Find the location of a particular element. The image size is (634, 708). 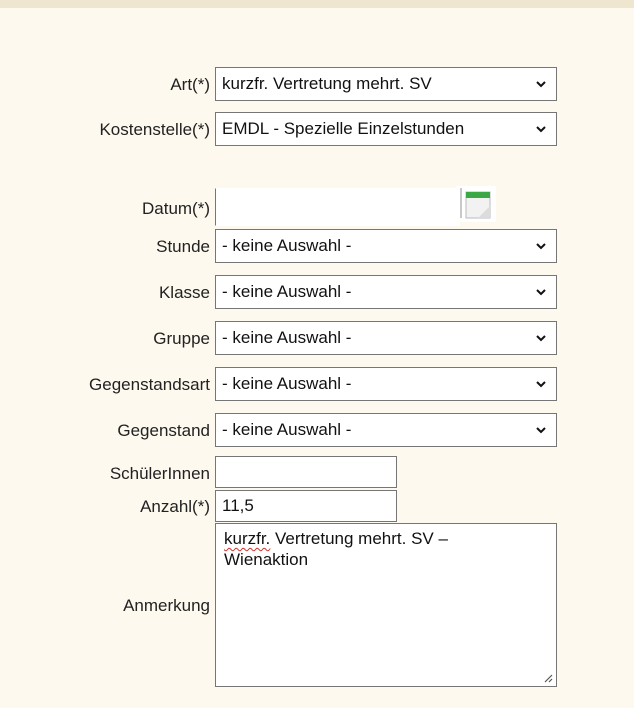

gruppe-value: - keine Auswahl - is located at coordinates (287, 337).